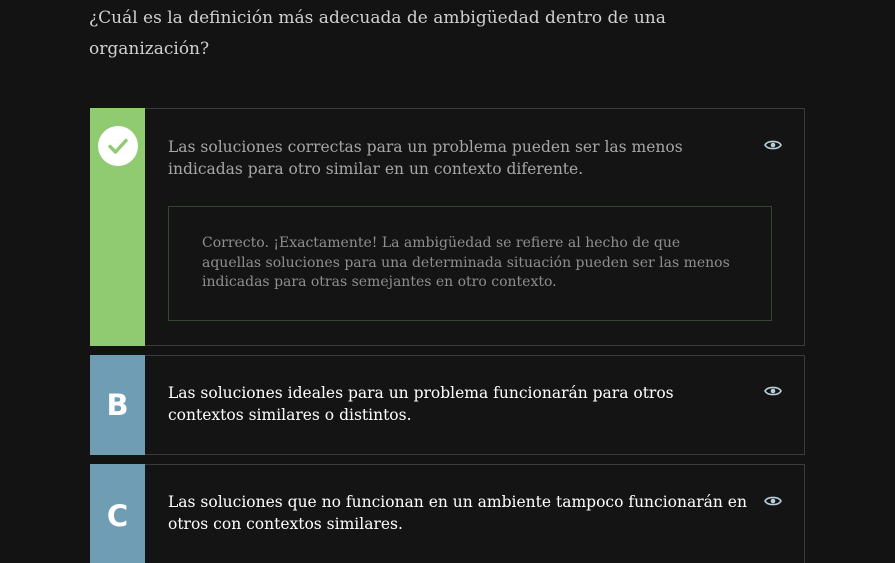 This screenshot has width=895, height=563. I want to click on correct-marker, so click(117, 227).